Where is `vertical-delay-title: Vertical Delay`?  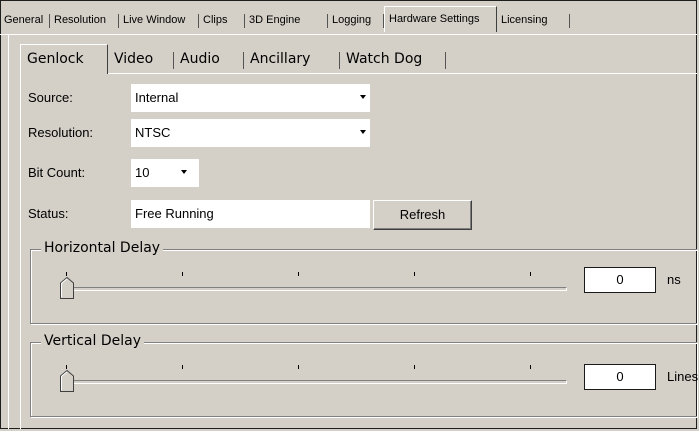
vertical-delay-title: Vertical Delay is located at coordinates (93, 341).